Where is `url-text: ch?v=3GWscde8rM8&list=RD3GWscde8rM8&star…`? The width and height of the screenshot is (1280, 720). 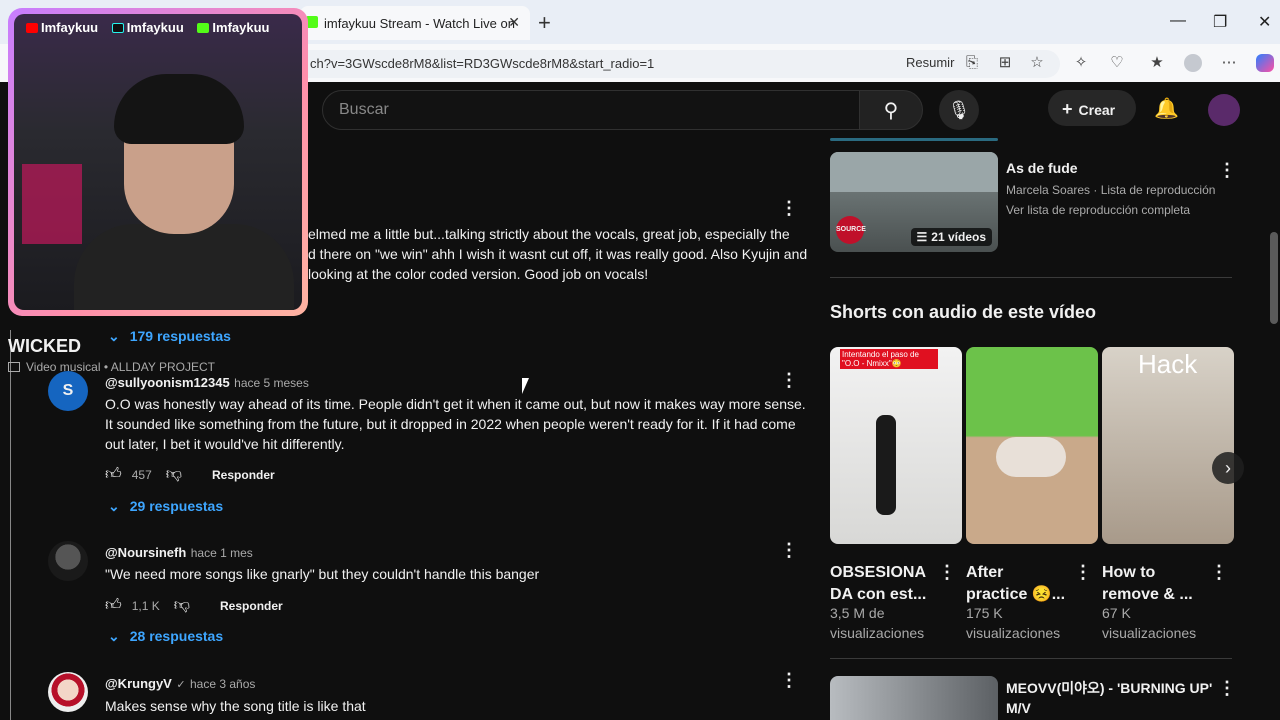
url-text: ch?v=3GWscde8rM8&list=RD3GWscde8rM8&star… is located at coordinates (482, 63).